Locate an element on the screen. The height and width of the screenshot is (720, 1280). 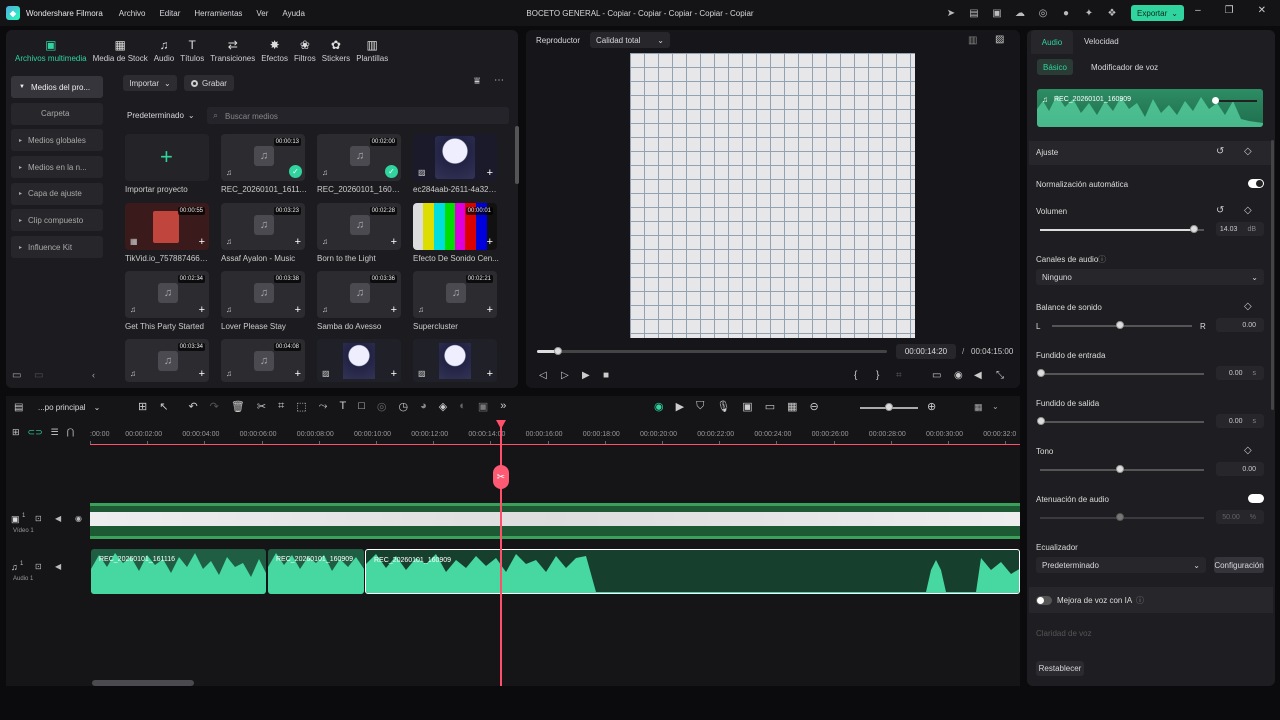
equalizer-settings-button: Configuración is located at coordinates (1239, 565).